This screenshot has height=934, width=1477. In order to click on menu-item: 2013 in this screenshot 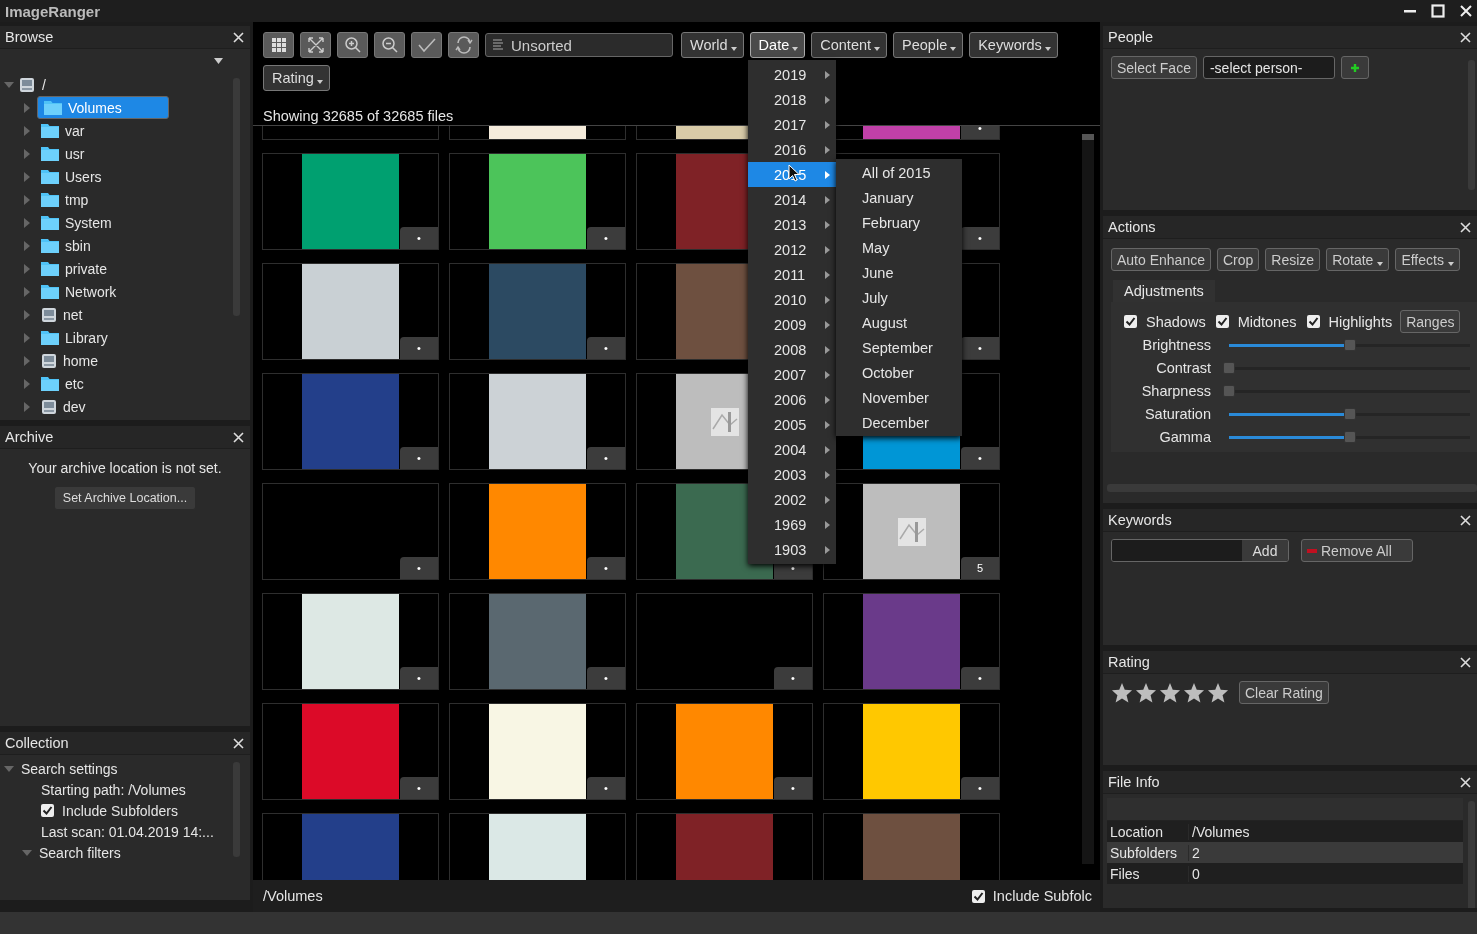, I will do `click(792, 224)`.